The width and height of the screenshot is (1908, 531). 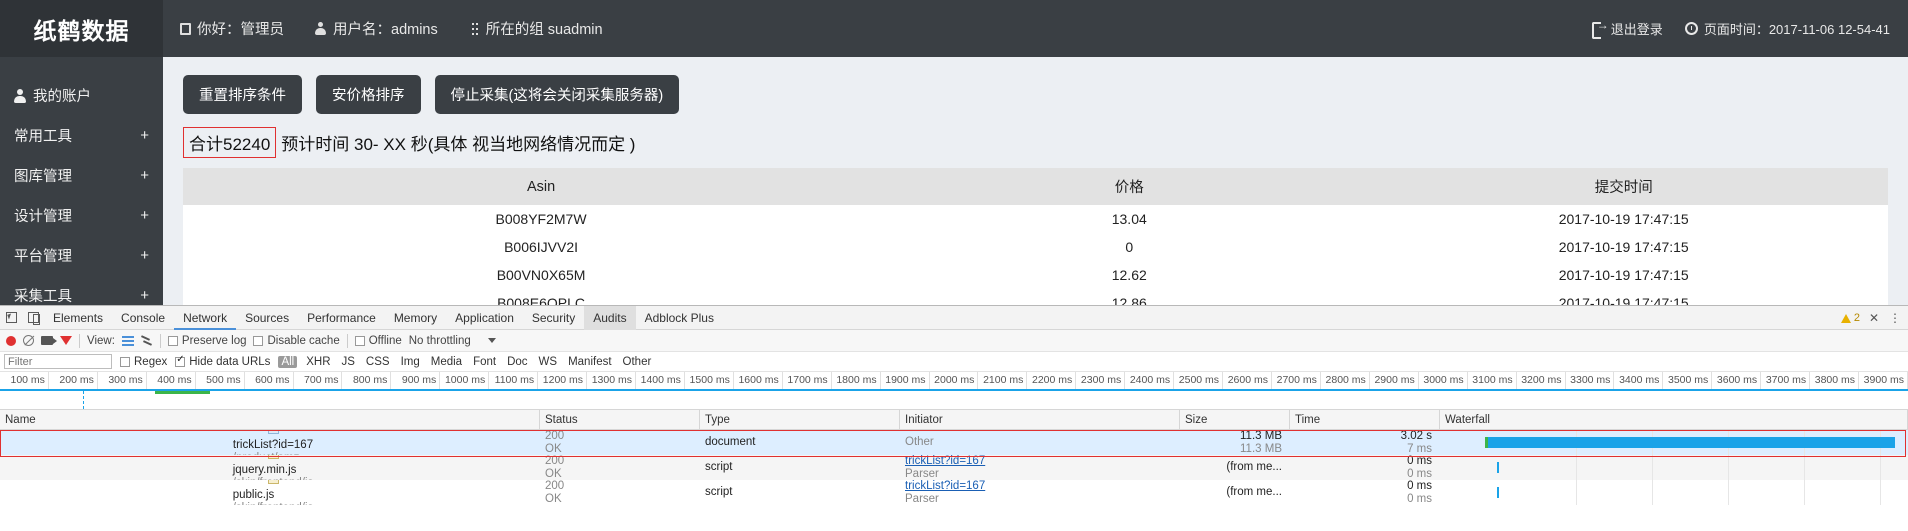 I want to click on overview-tick: 600 ms, so click(x=269, y=380).